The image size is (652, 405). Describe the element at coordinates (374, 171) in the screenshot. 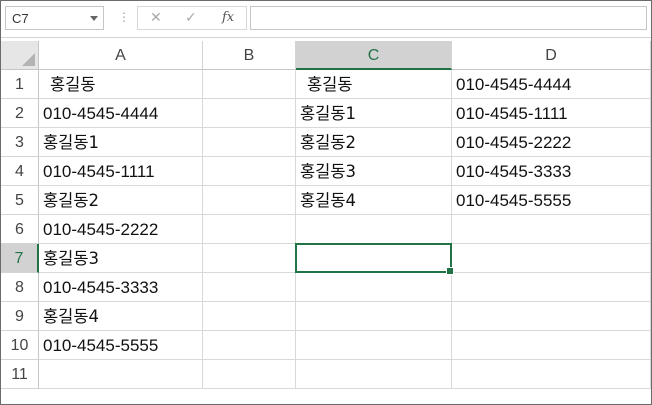

I see `cell-c4: 홍길동3` at that location.